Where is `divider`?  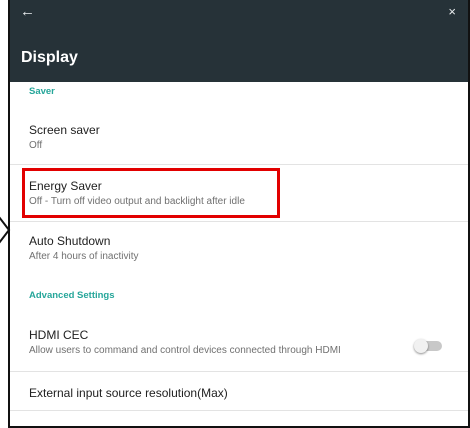
divider is located at coordinates (239, 410).